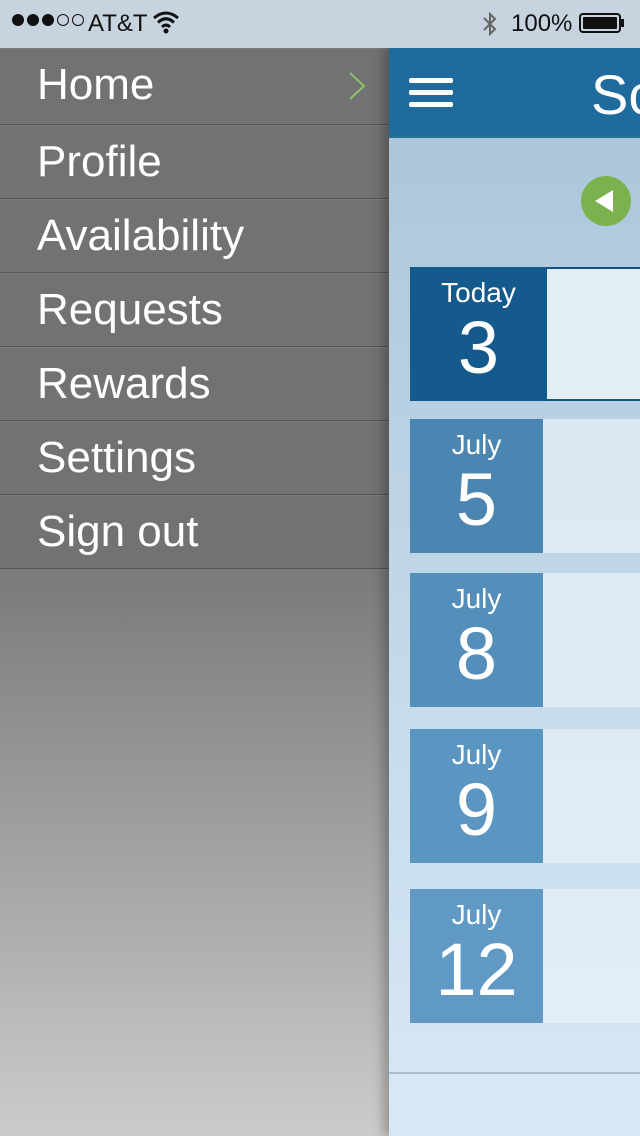 The height and width of the screenshot is (1136, 640). Describe the element at coordinates (476, 809) in the screenshot. I see `date-day: 9` at that location.